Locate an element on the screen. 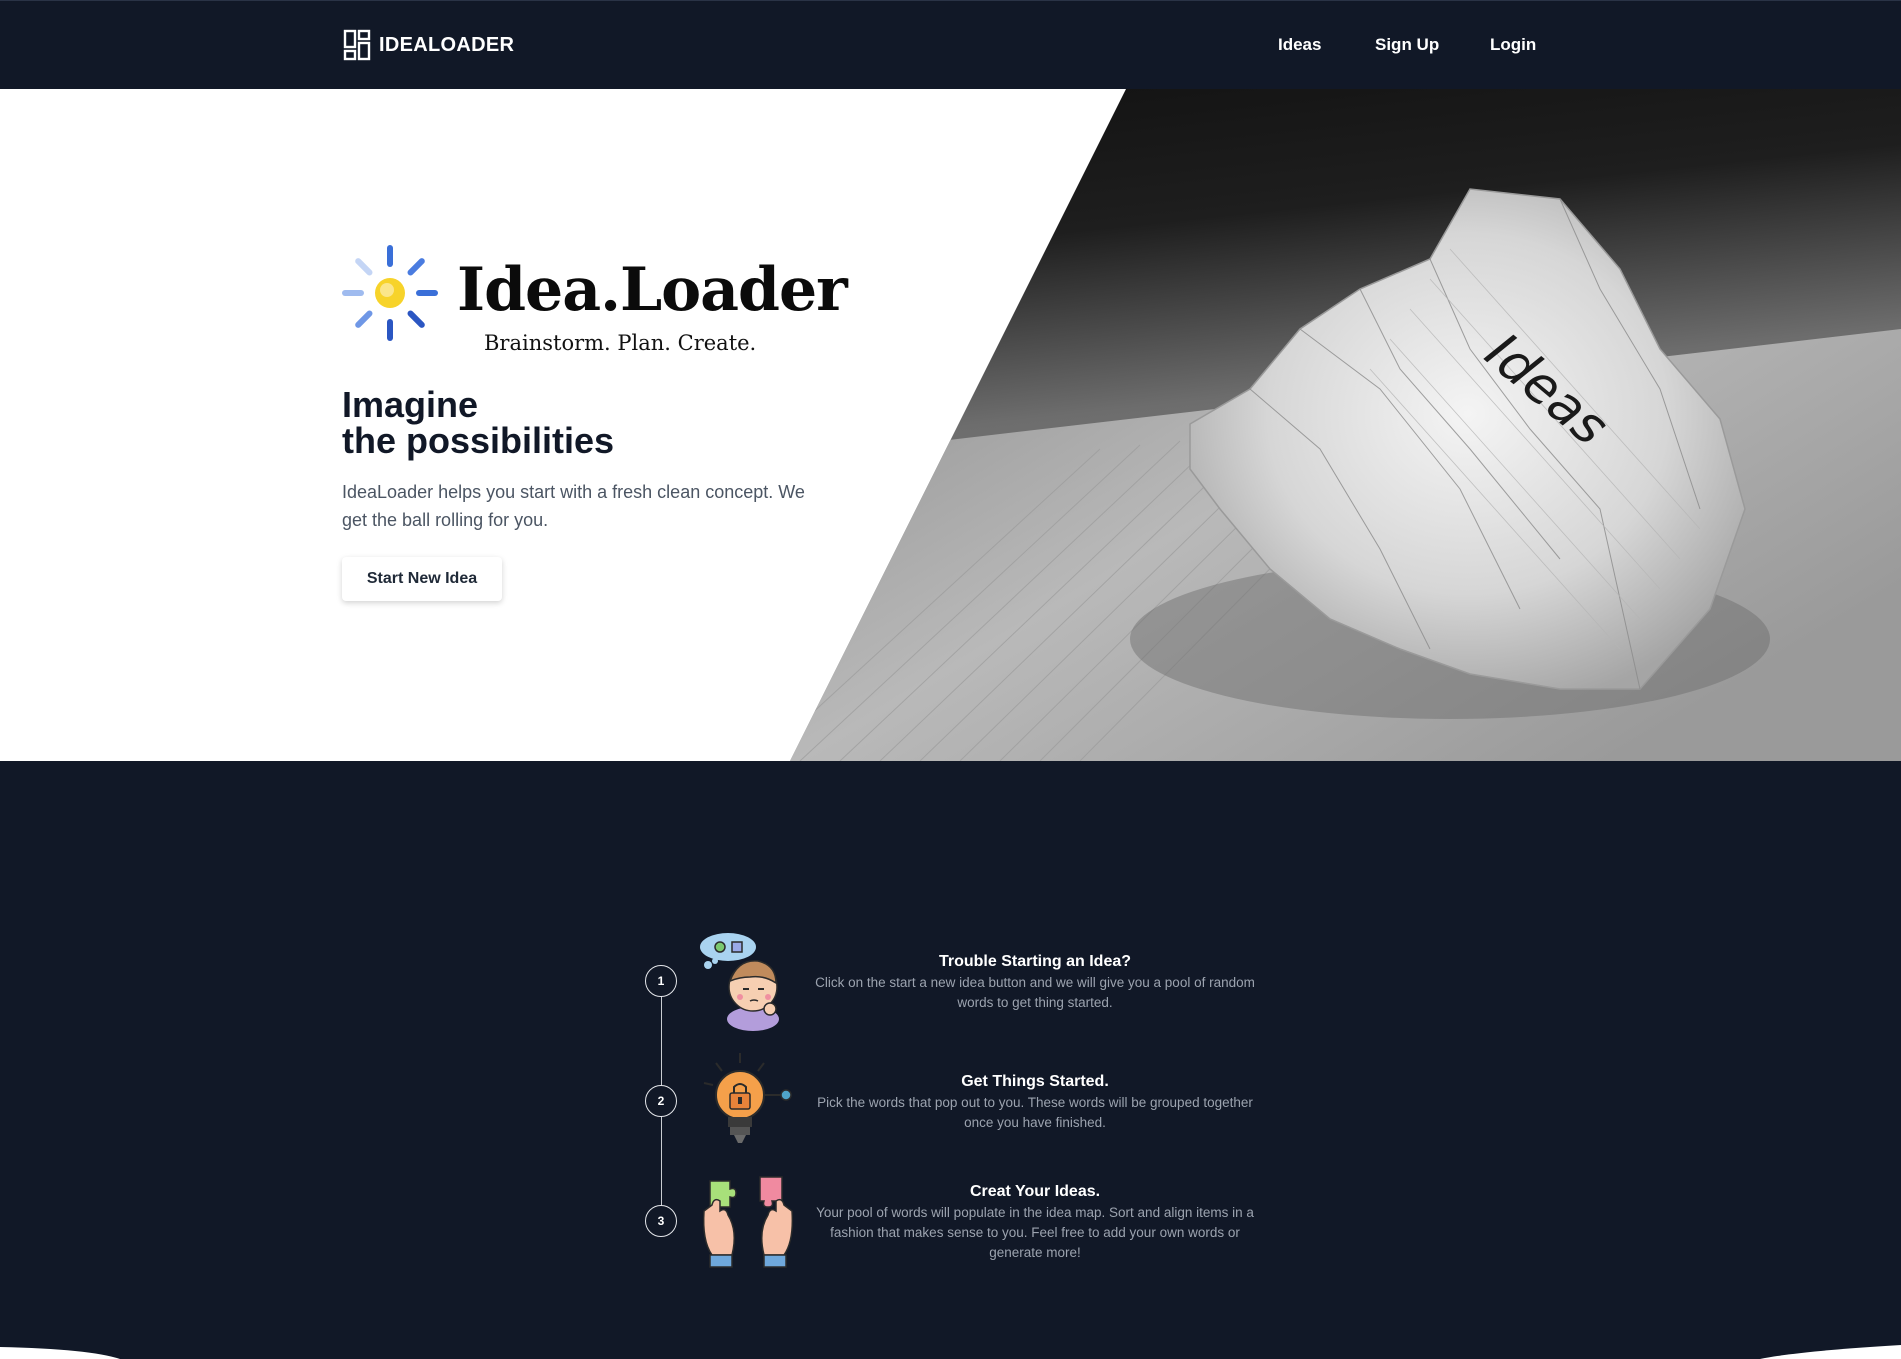 This screenshot has width=1901, height=1359. section-wave-divider is located at coordinates (950, 1348).